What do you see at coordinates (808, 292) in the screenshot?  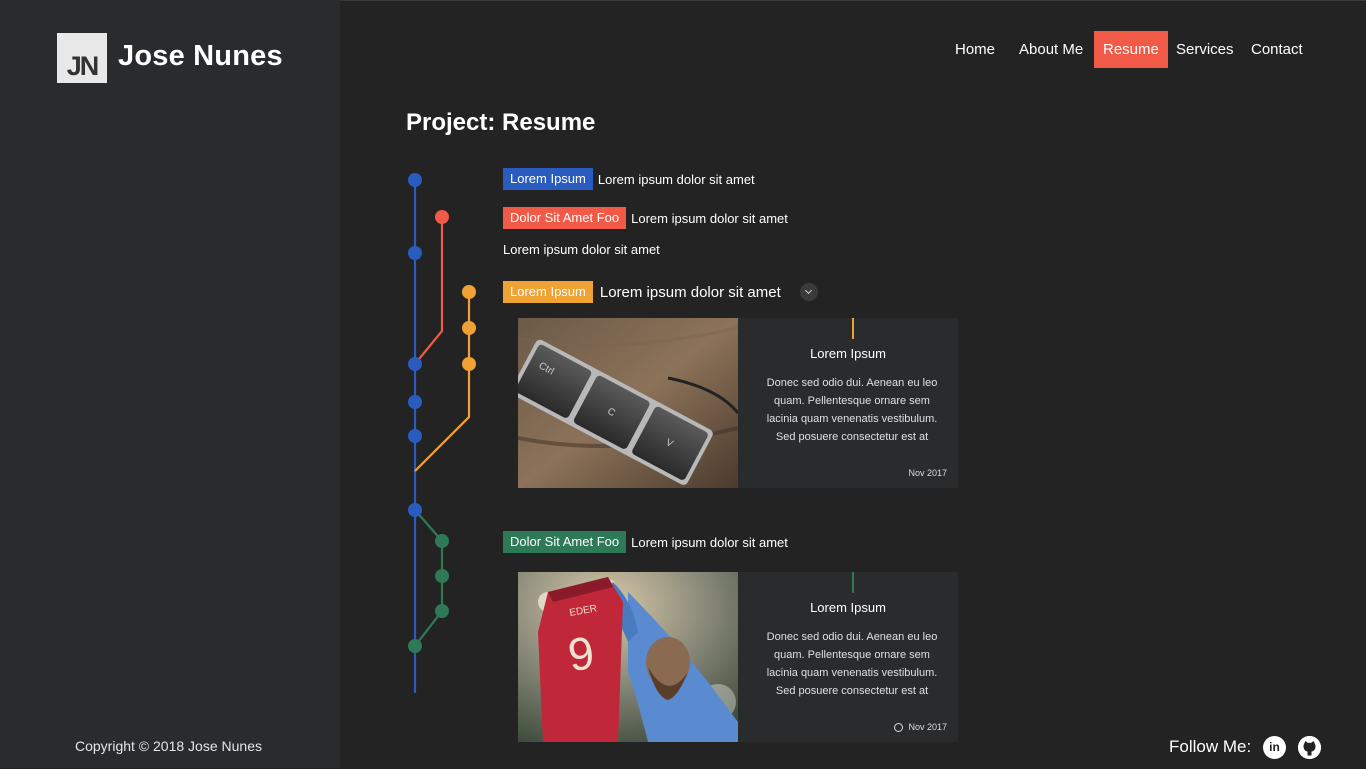 I see `chevron-down-icon` at bounding box center [808, 292].